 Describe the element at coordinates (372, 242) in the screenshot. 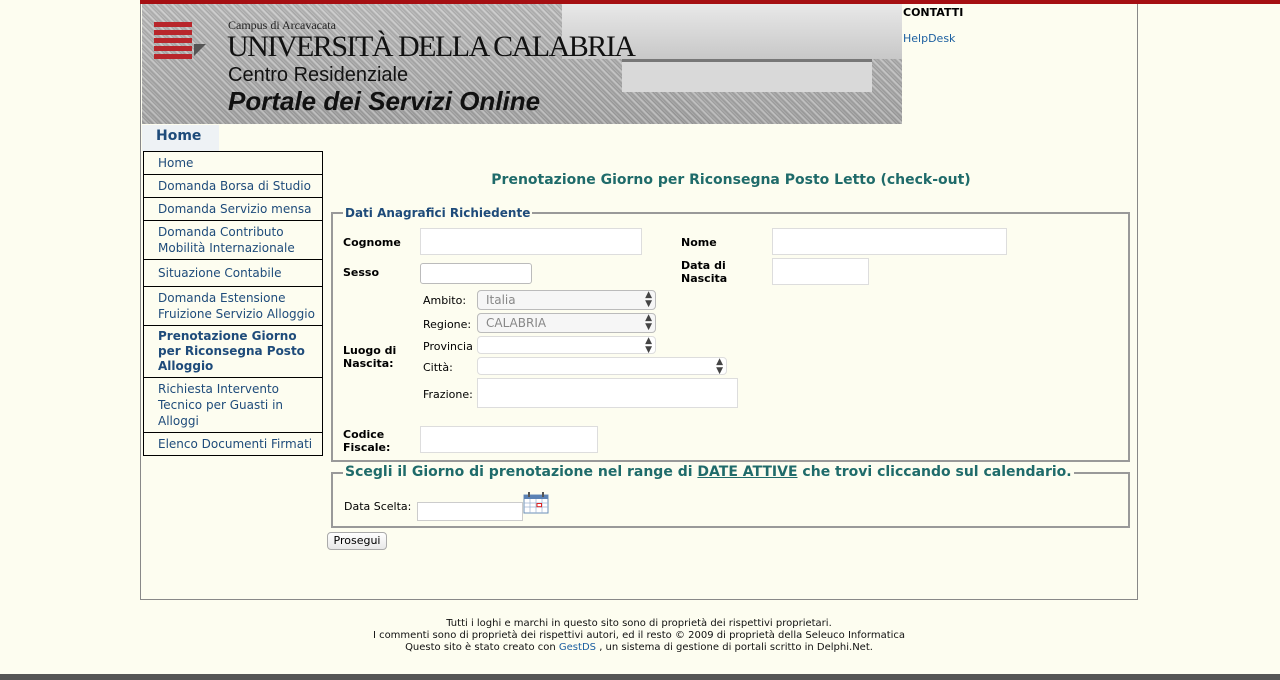

I see `cognome-label: Cognome` at that location.